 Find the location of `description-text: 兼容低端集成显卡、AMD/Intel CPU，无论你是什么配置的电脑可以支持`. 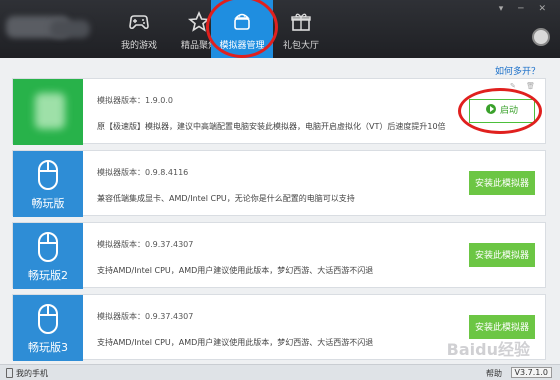

description-text: 兼容低端集成显卡、AMD/Intel CPU，无论你是什么配置的电脑可以支持 is located at coordinates (226, 198).